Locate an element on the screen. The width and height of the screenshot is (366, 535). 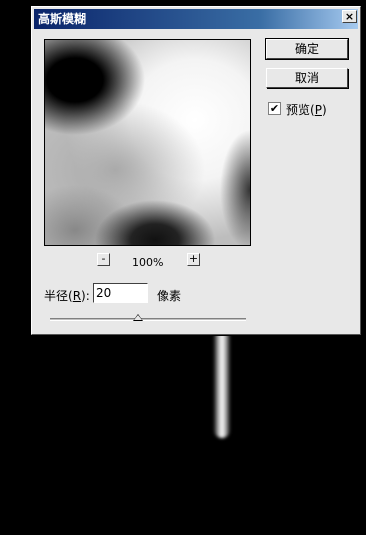
close-button: × is located at coordinates (349, 16).